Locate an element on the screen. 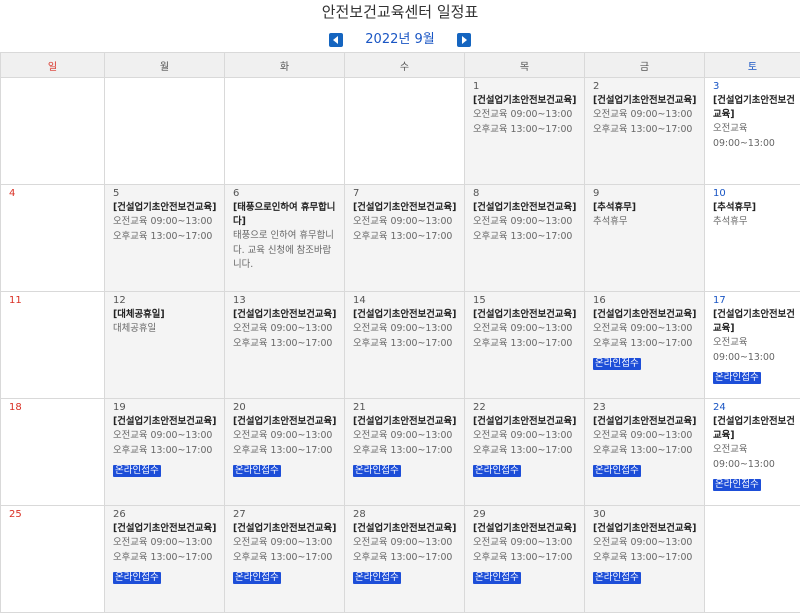  event-detail: 09:00~13:00 is located at coordinates (744, 357).